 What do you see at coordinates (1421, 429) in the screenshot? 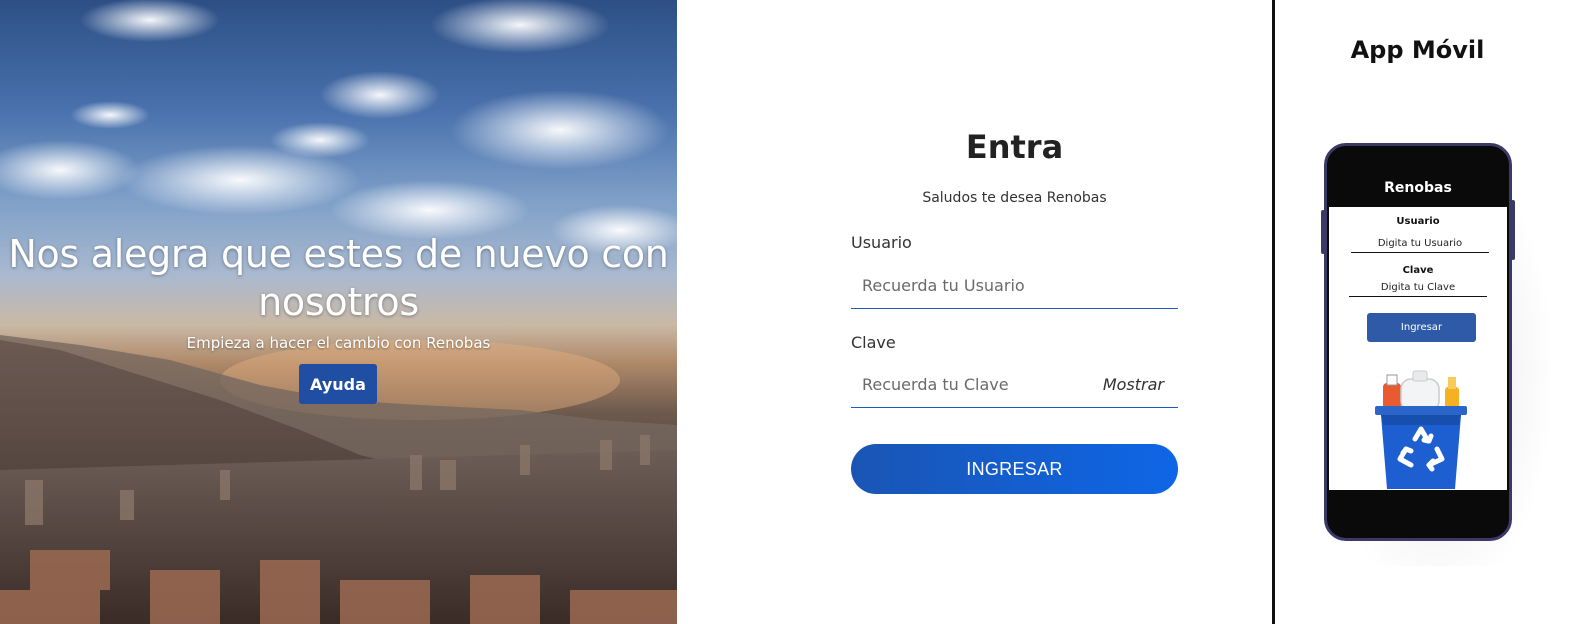
I see `recycle-bin-icon` at bounding box center [1421, 429].